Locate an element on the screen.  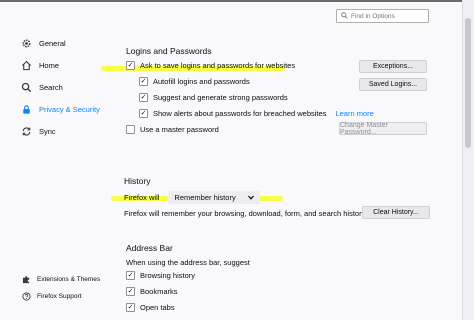
section-heading-logins: Logins and Passwords is located at coordinates (169, 51).